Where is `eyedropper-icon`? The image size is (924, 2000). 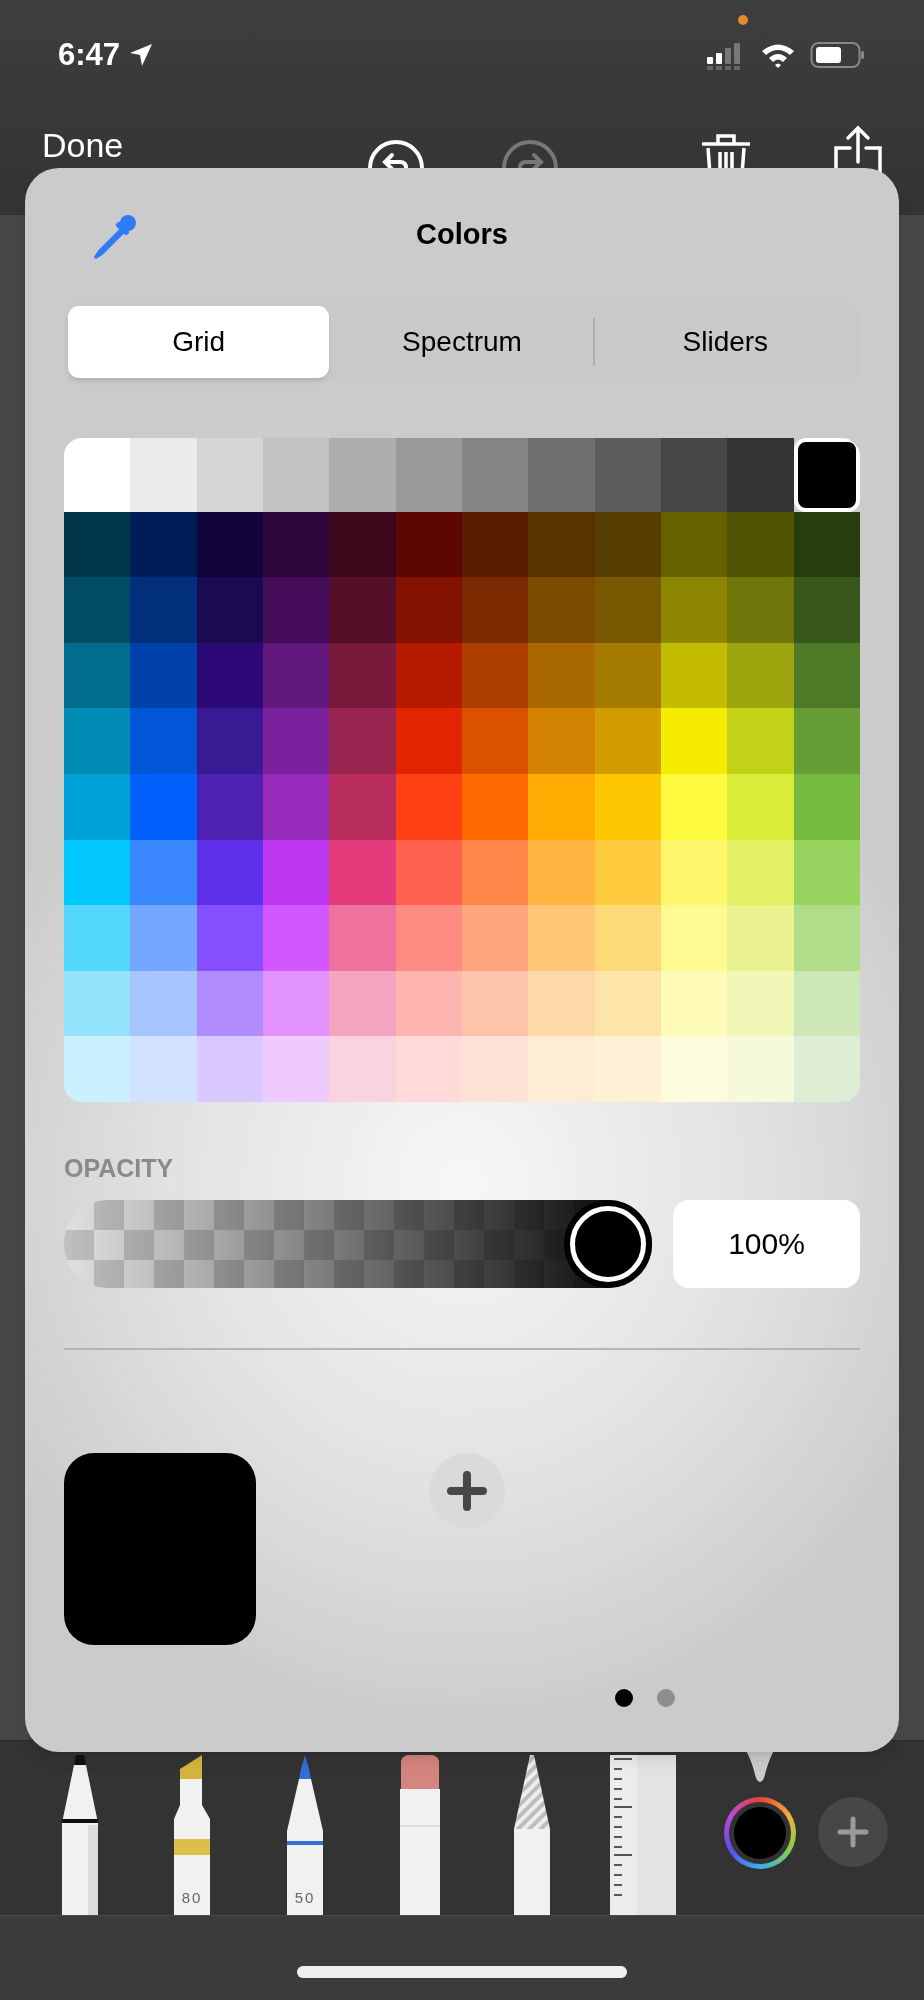 eyedropper-icon is located at coordinates (115, 236).